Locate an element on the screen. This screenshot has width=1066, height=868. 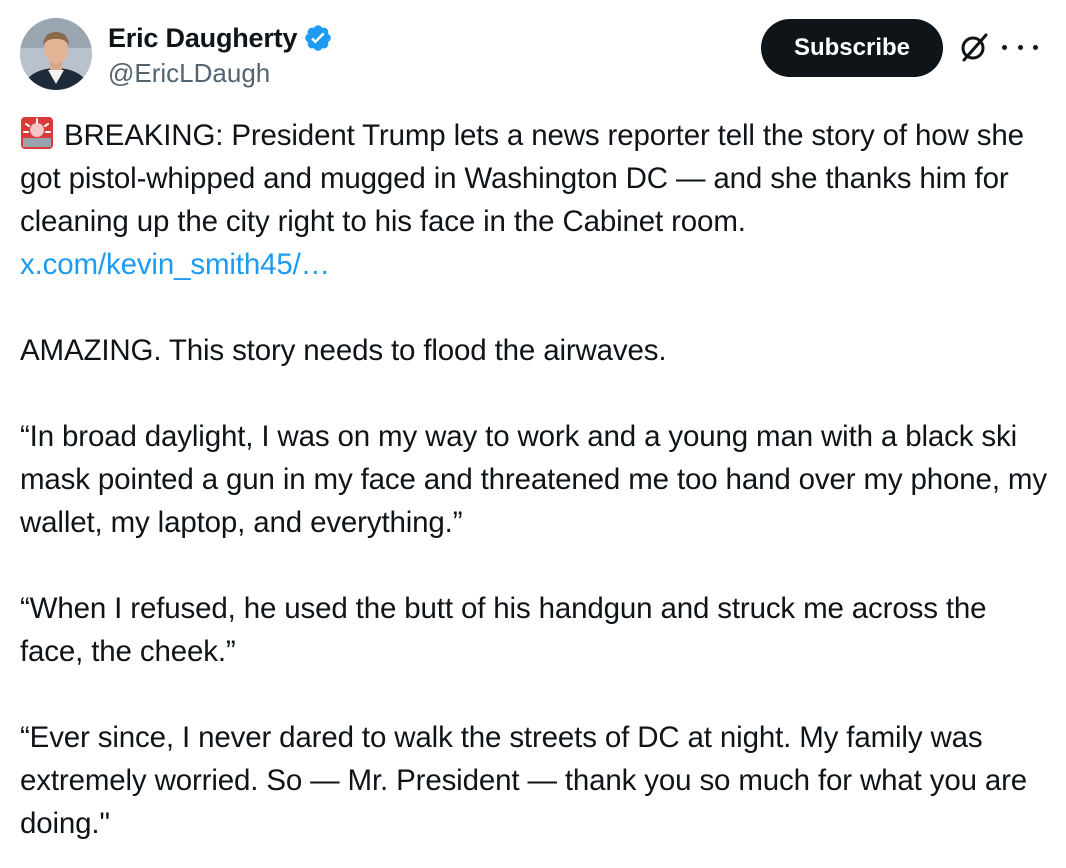
profile-photo-icon is located at coordinates (56, 54).